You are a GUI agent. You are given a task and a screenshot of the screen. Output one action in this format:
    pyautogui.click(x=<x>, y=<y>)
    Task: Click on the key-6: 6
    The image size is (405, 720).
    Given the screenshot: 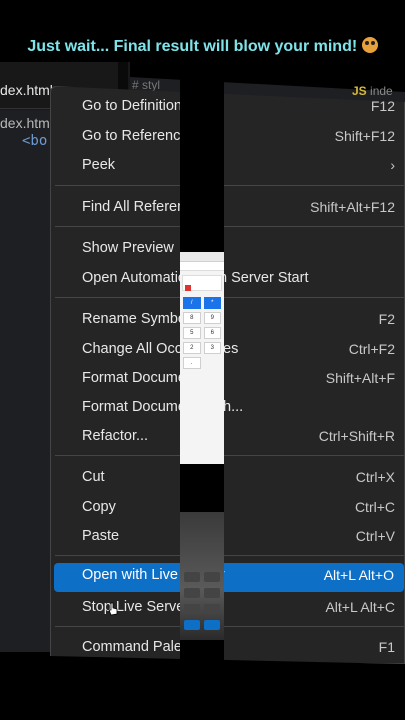 What is the action you would take?
    pyautogui.click(x=212, y=333)
    